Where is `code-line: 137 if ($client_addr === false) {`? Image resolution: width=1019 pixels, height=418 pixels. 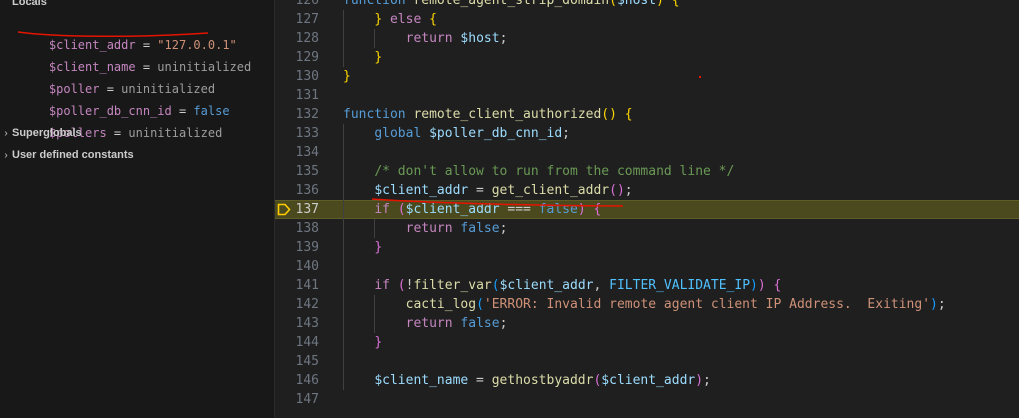 code-line: 137 if ($client_addr === false) { is located at coordinates (647, 209).